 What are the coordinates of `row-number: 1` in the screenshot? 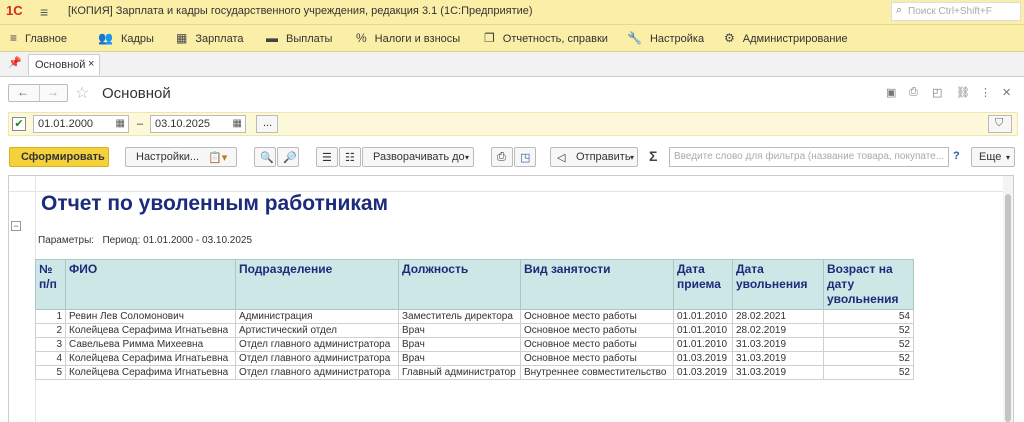 It's located at (50, 316).